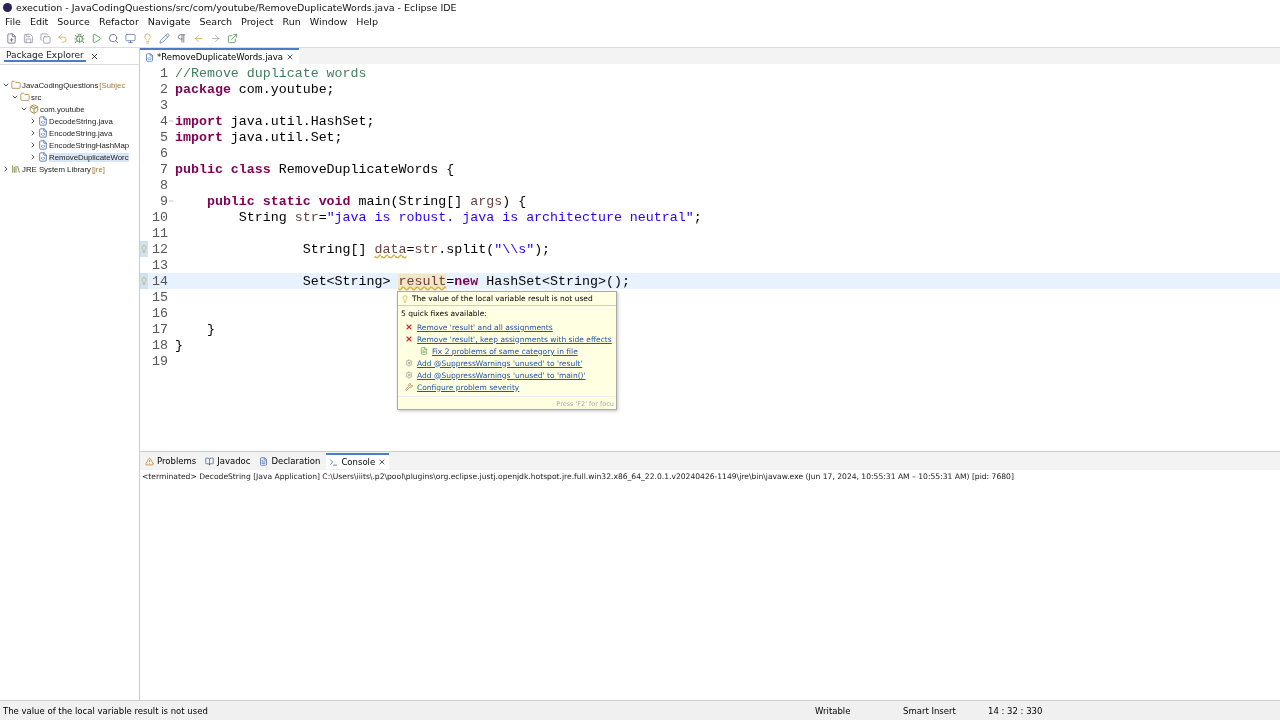 Image resolution: width=1280 pixels, height=720 pixels. What do you see at coordinates (16, 169) in the screenshot?
I see `library-icon` at bounding box center [16, 169].